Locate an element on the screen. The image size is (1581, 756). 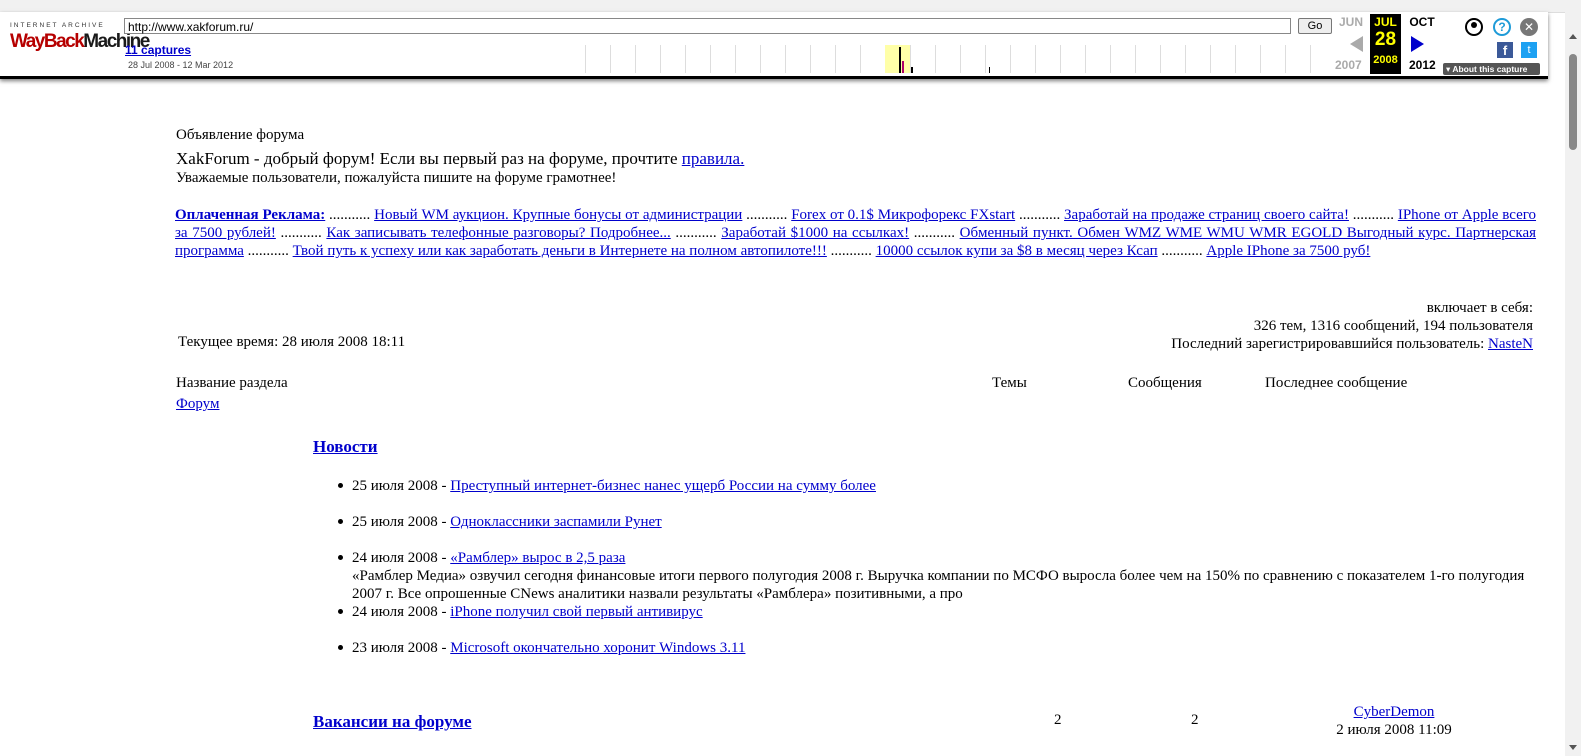
col-header-last-post: Последнее сообщение is located at coordinates (1336, 383).